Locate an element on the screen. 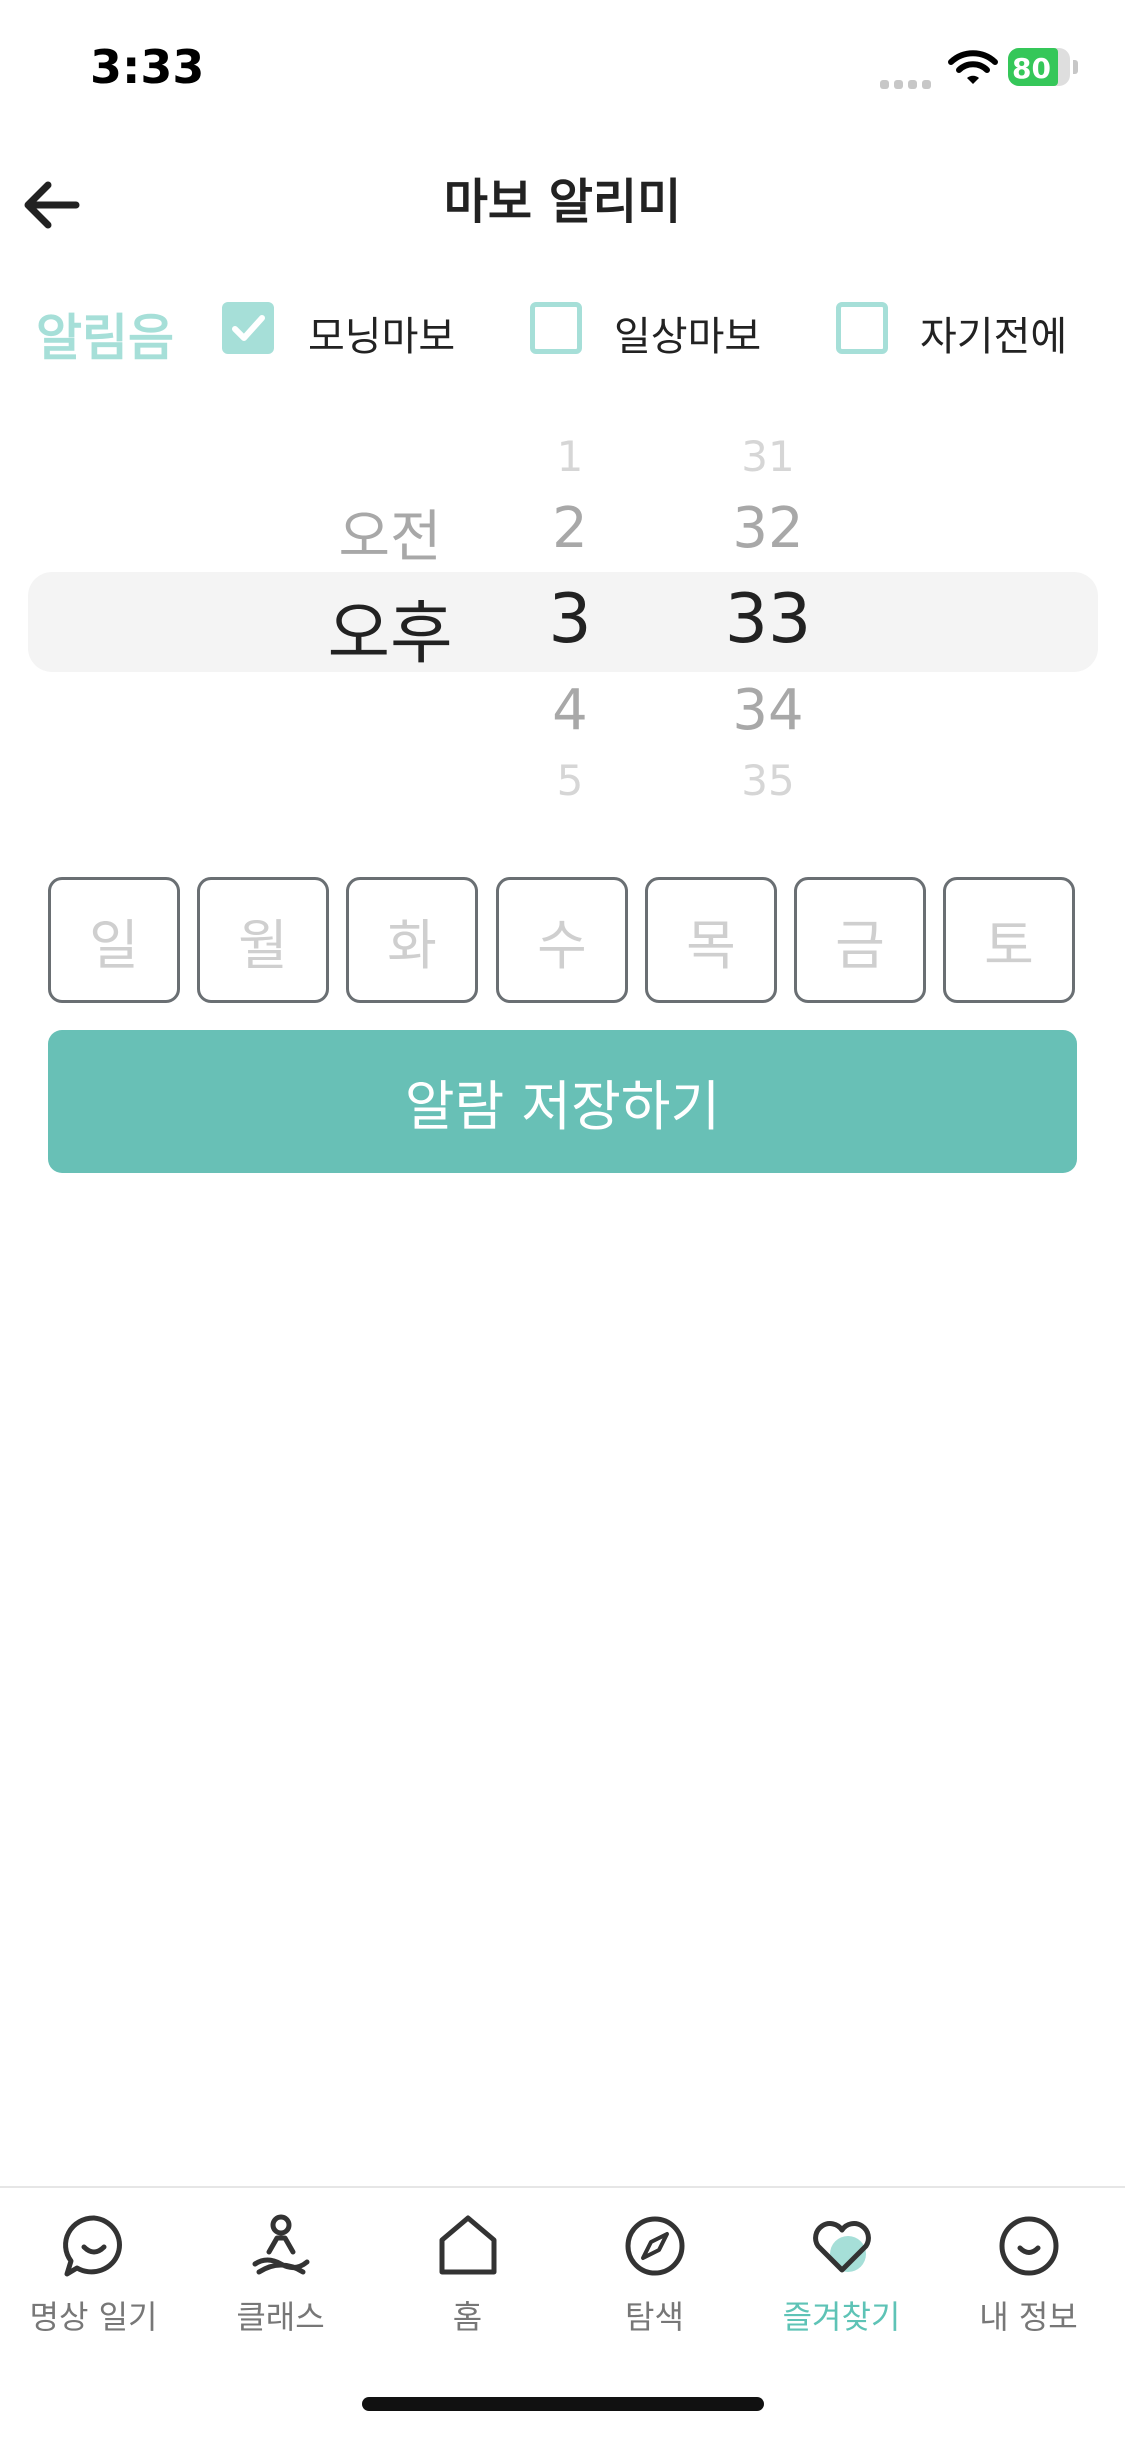 The width and height of the screenshot is (1125, 2438). page-title: 마보 알리미 is located at coordinates (562, 202).